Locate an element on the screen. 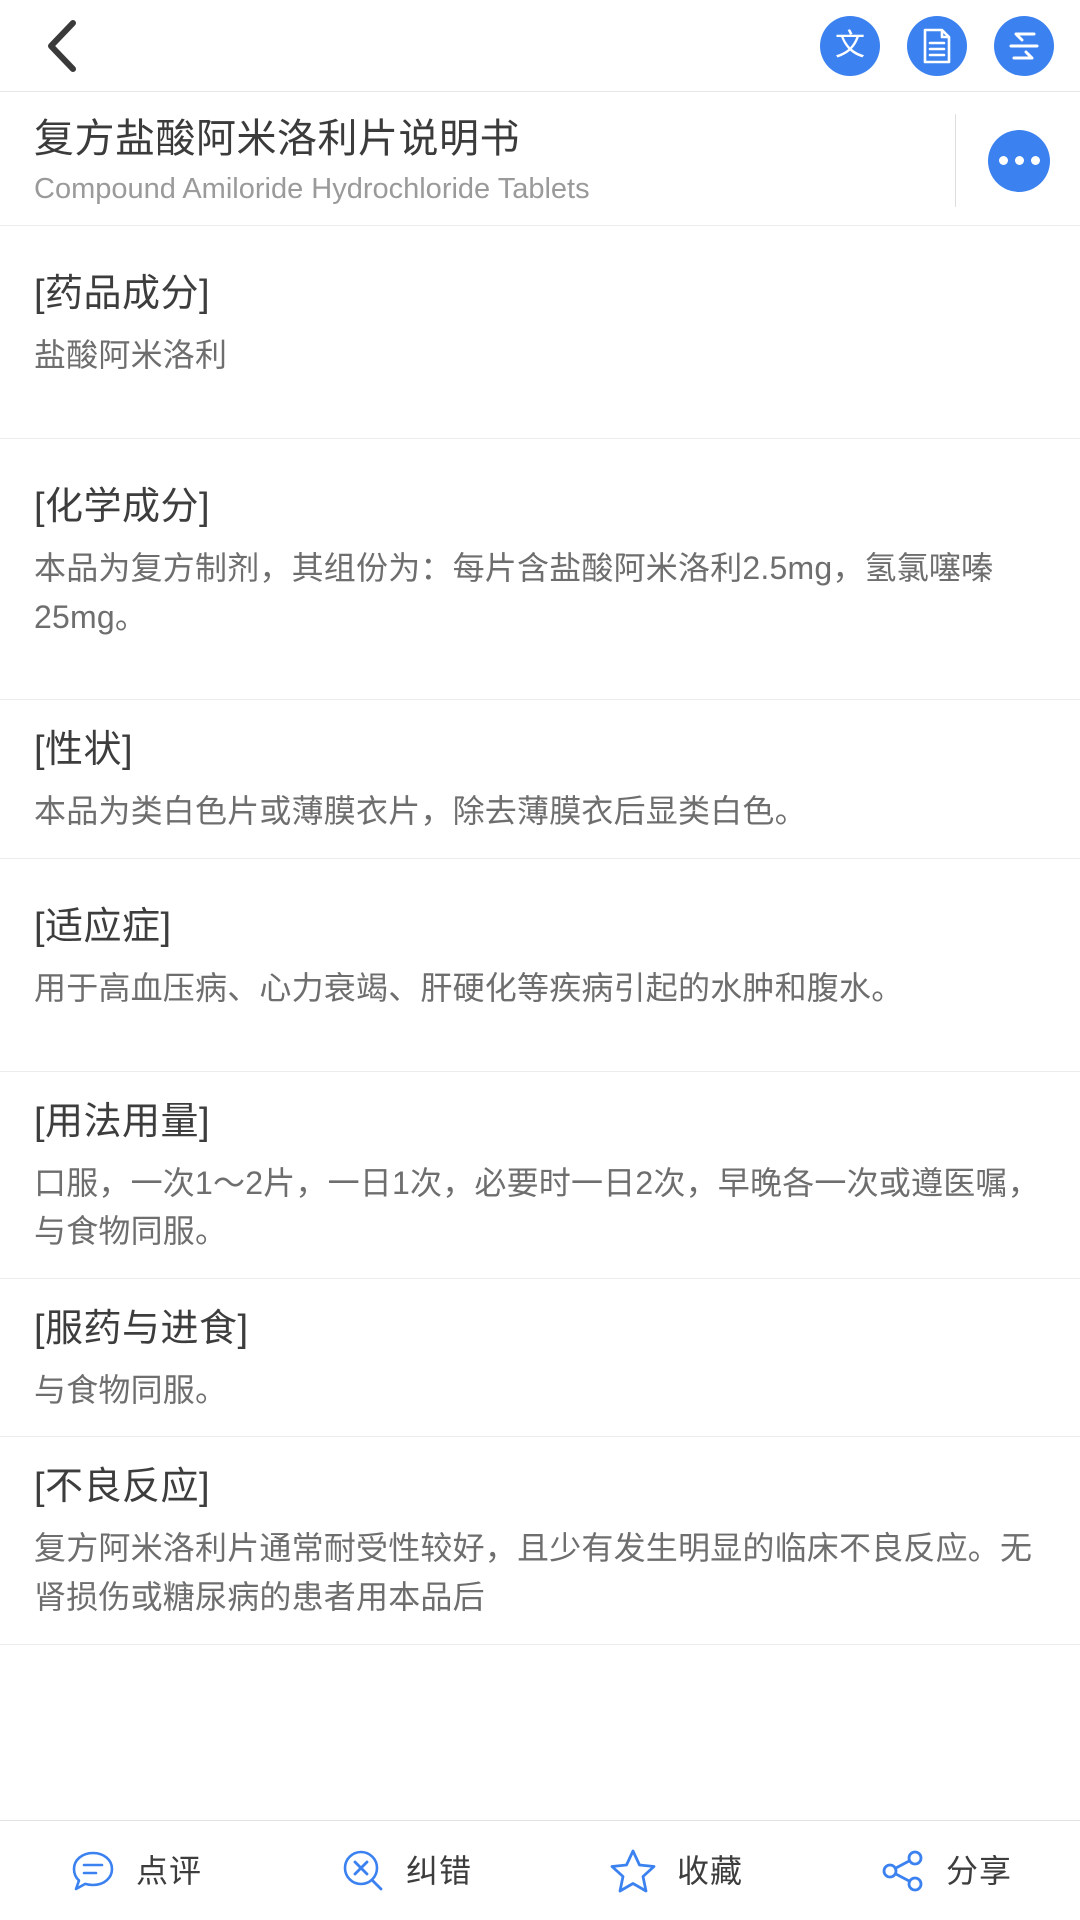  translate-button: 文 is located at coordinates (850, 45).